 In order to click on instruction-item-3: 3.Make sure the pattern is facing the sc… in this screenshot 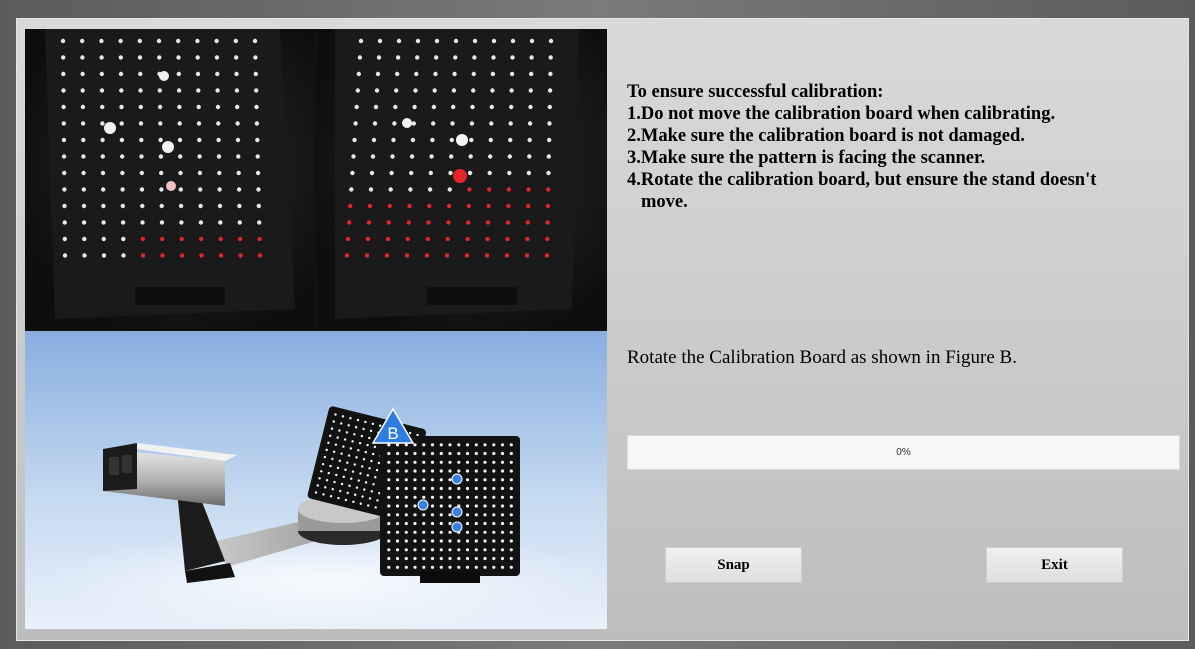, I will do `click(806, 158)`.